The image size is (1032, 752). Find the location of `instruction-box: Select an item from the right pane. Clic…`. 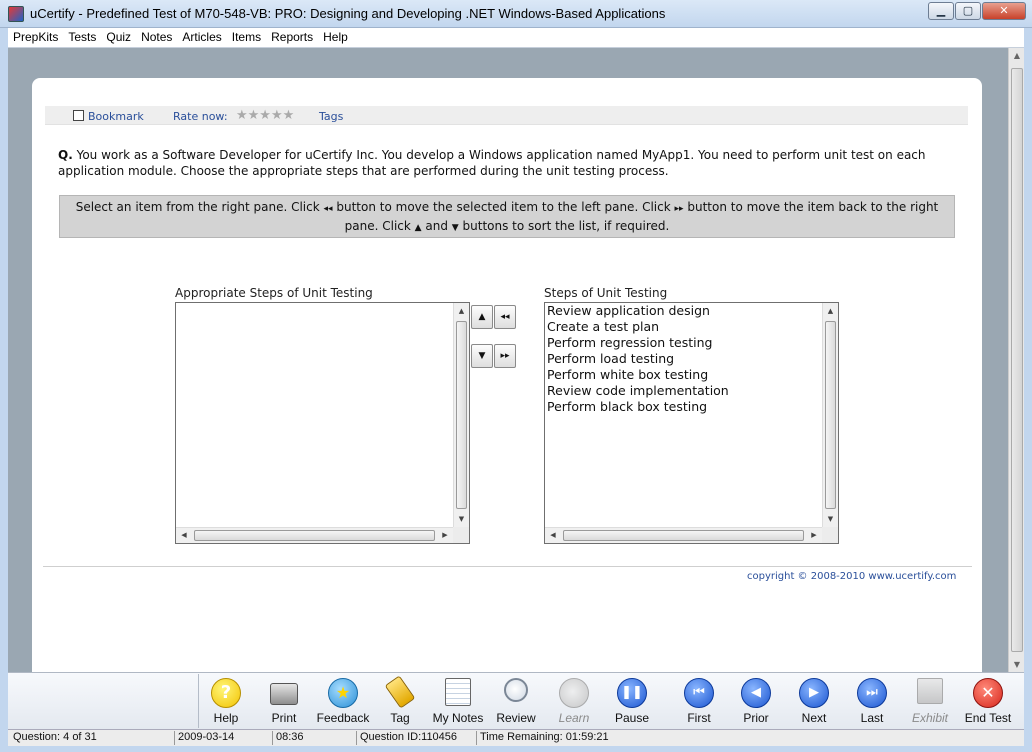

instruction-box: Select an item from the right pane. Clic… is located at coordinates (507, 216).